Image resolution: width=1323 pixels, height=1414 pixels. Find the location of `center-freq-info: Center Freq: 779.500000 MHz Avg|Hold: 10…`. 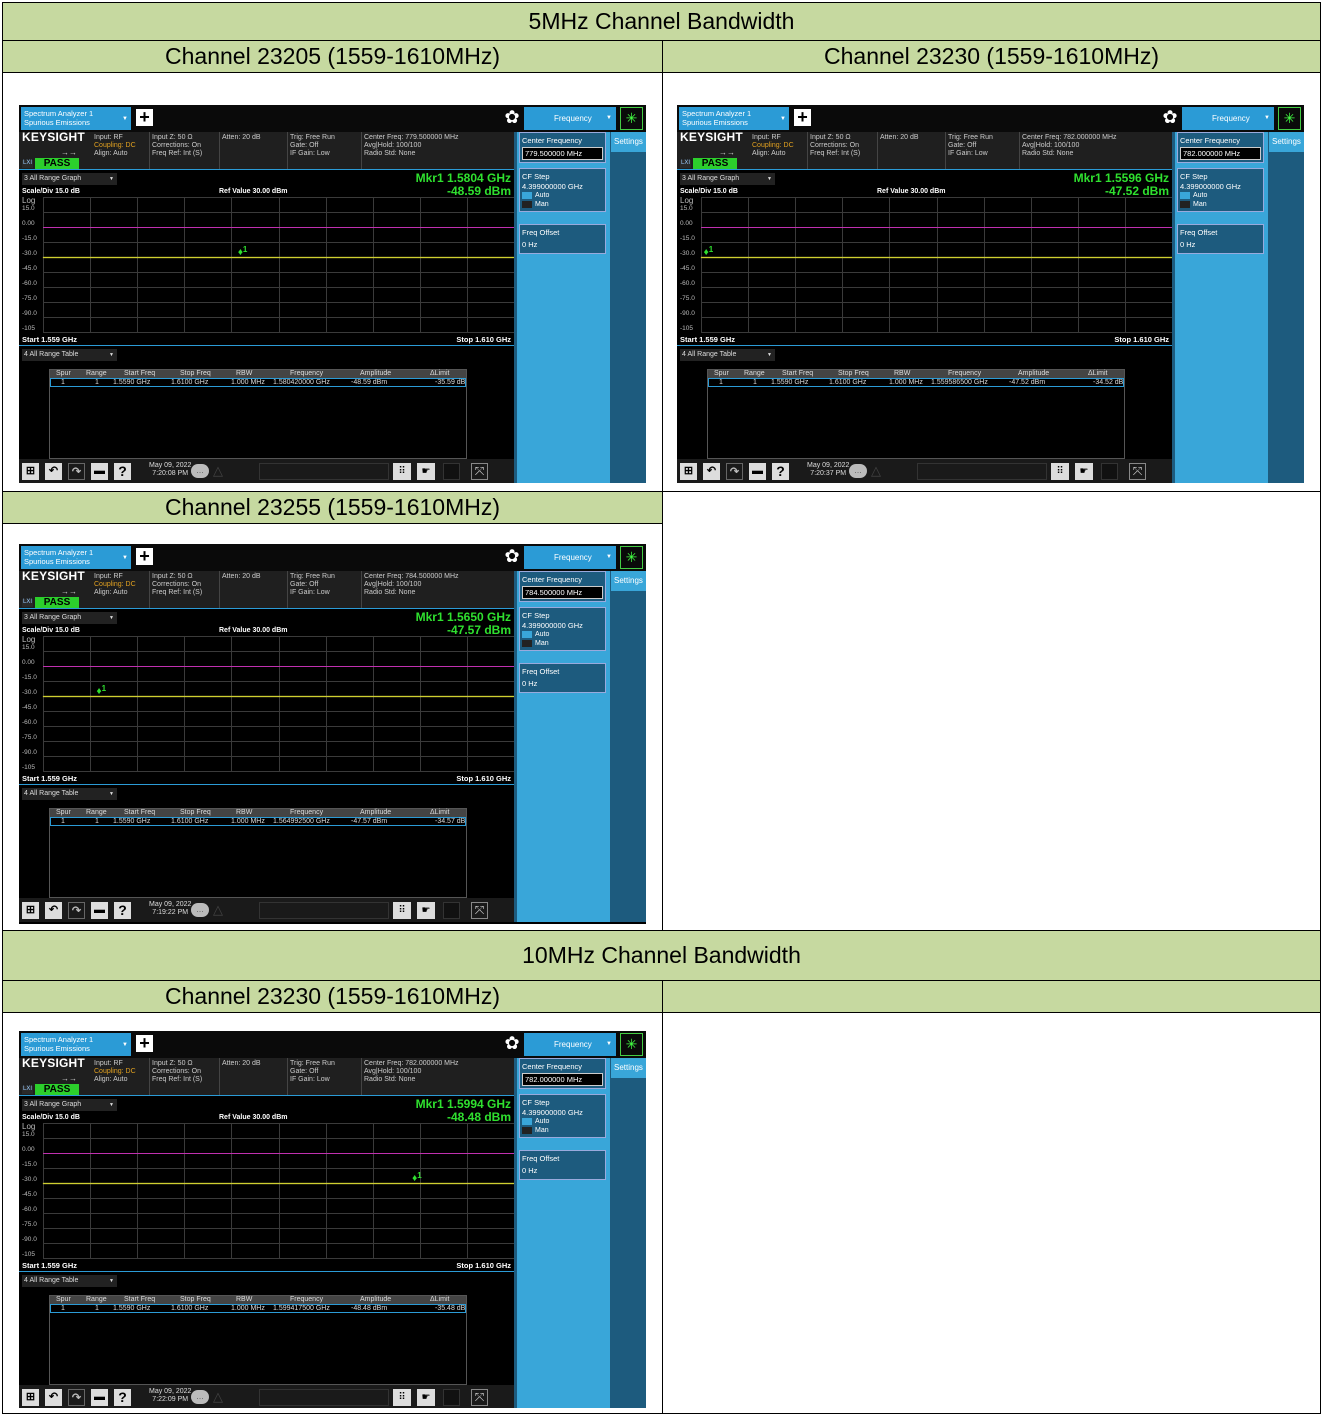

center-freq-info: Center Freq: 779.500000 MHz Avg|Hold: 10… is located at coordinates (411, 145).